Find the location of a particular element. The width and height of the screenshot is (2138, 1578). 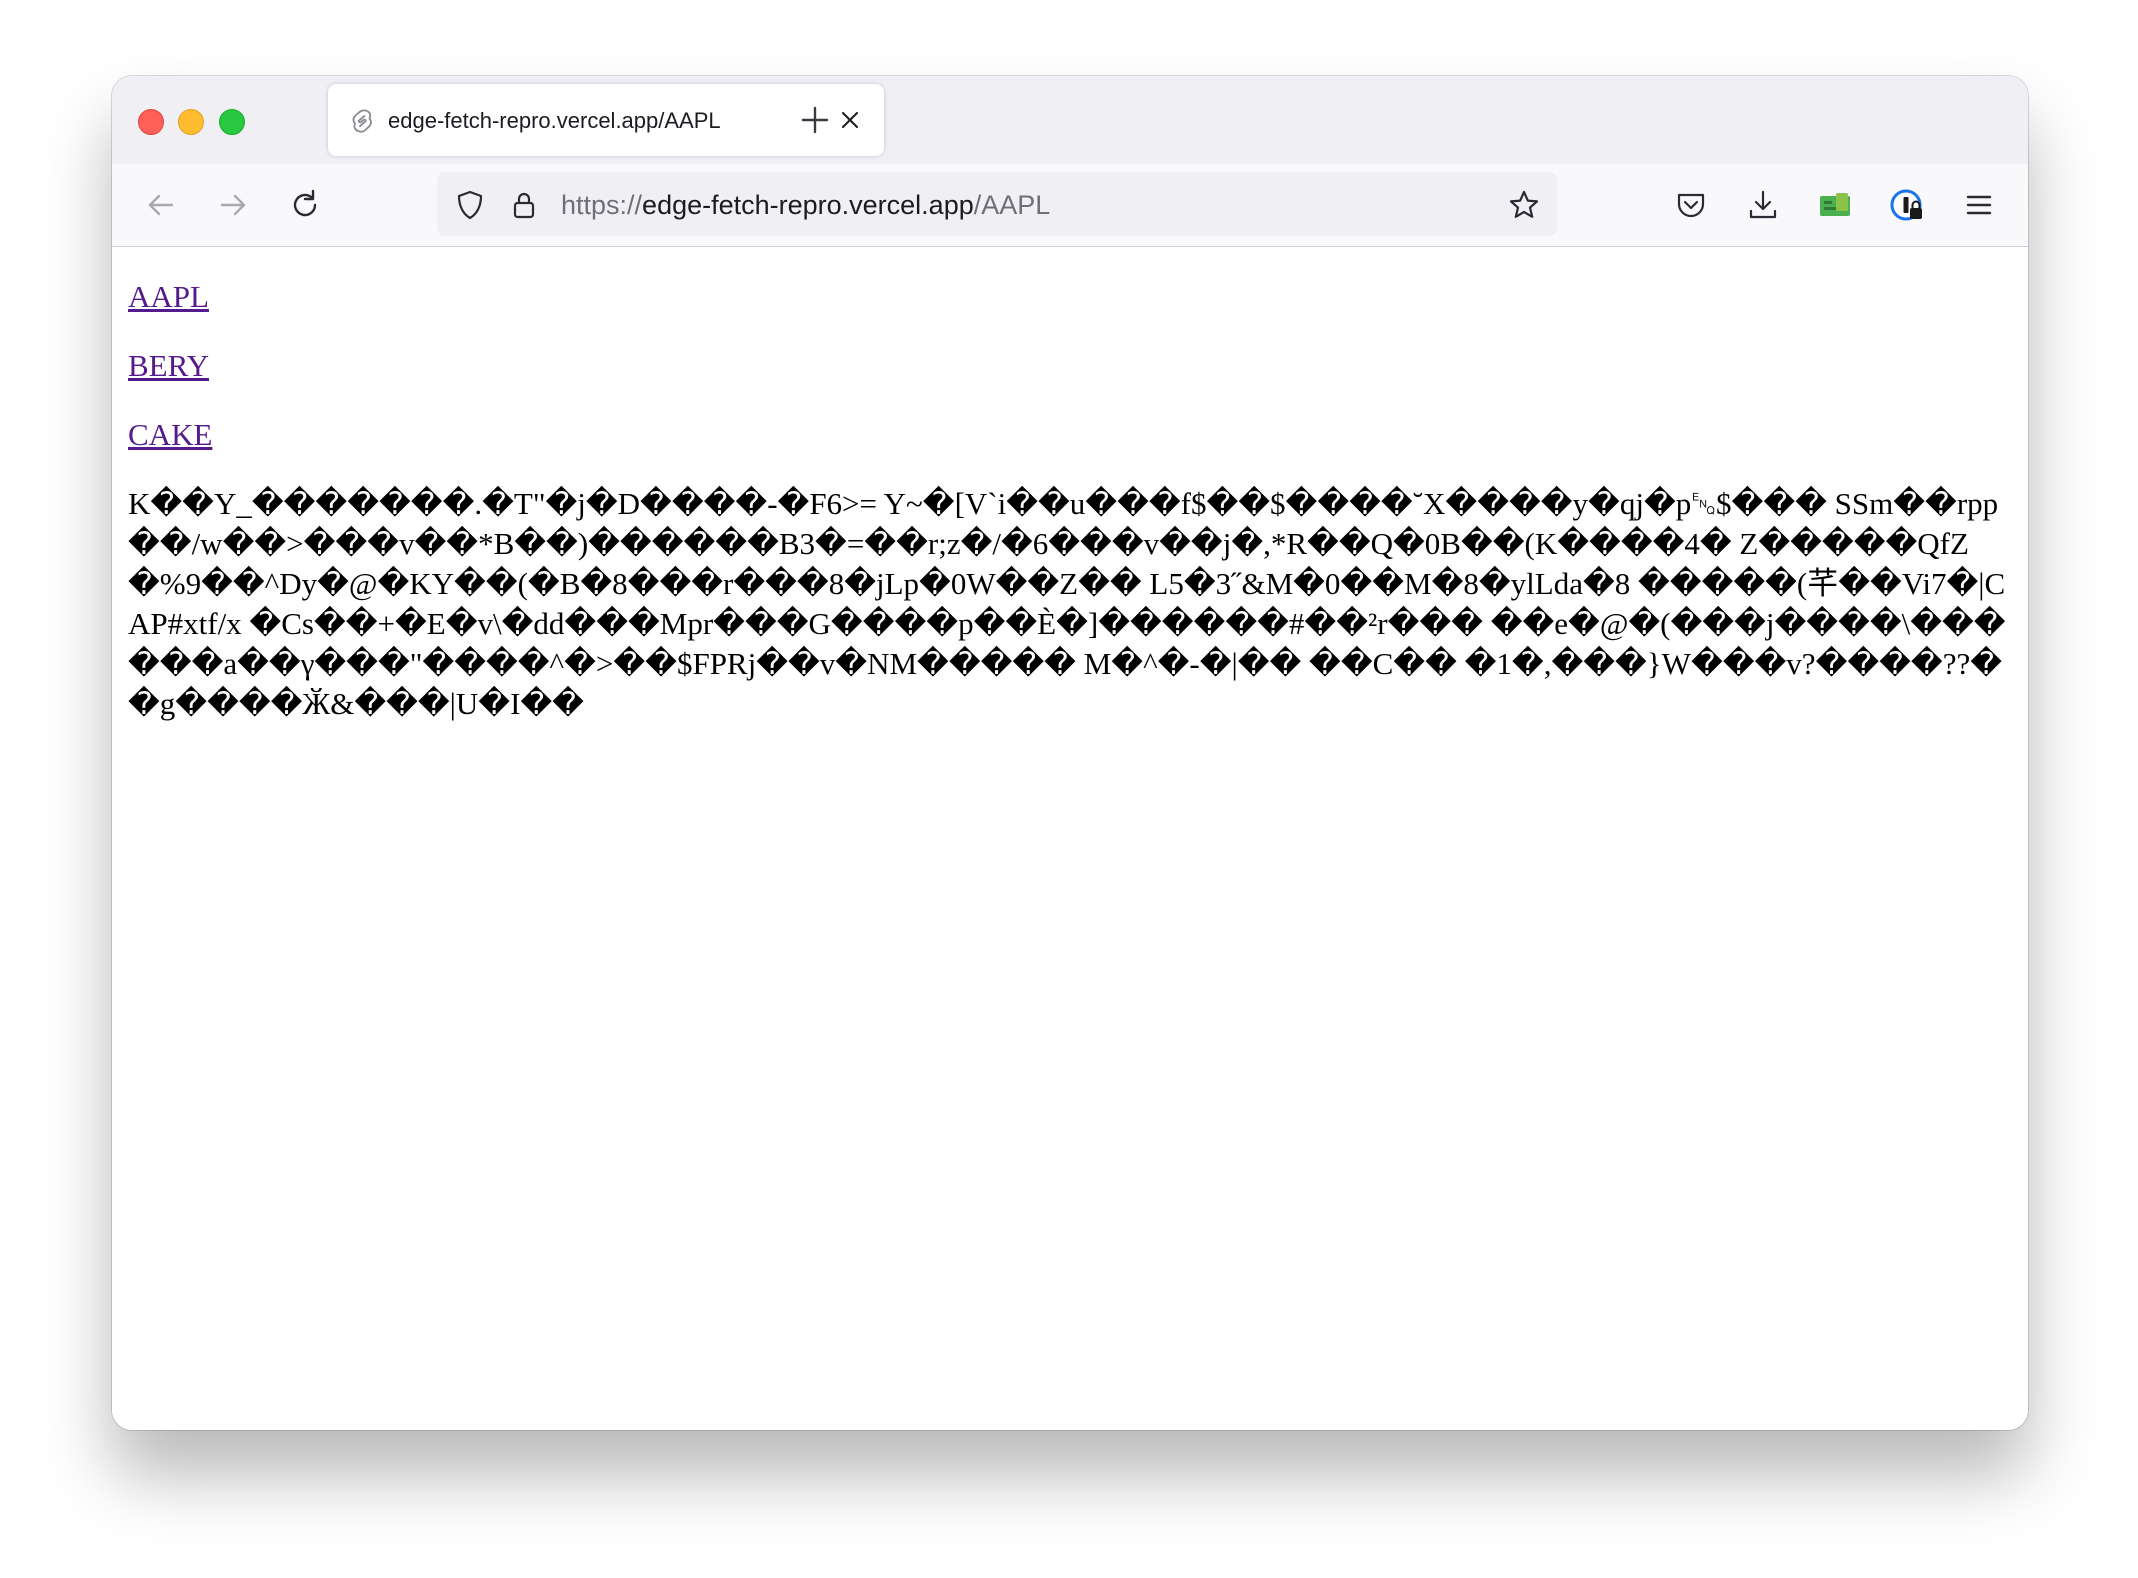

menu-icon is located at coordinates (1979, 205).